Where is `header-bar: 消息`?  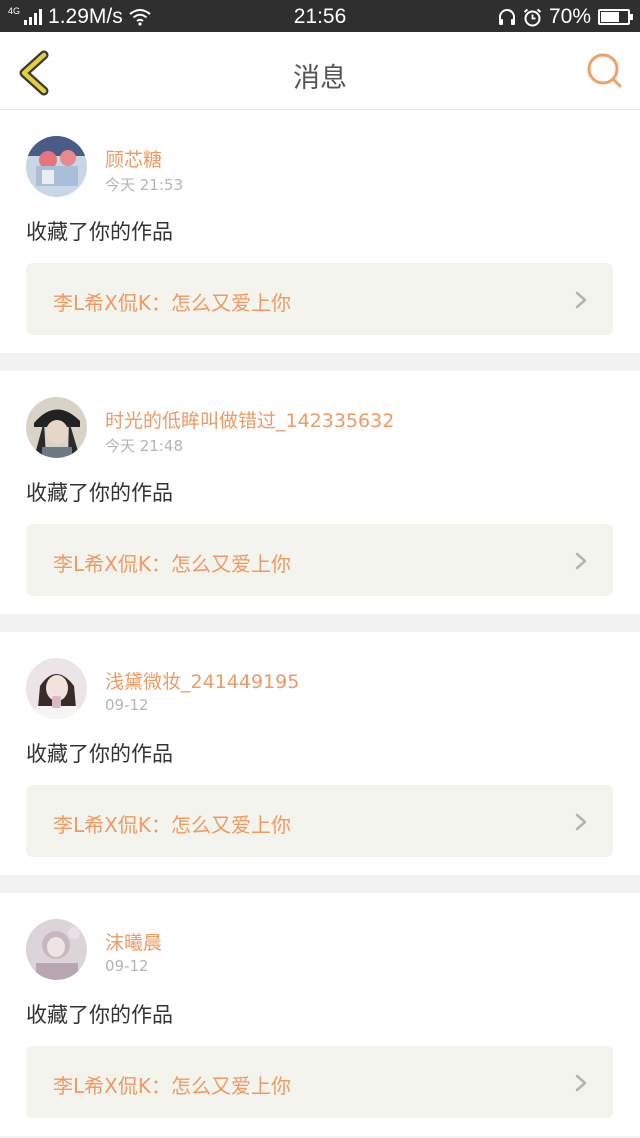
header-bar: 消息 is located at coordinates (320, 71).